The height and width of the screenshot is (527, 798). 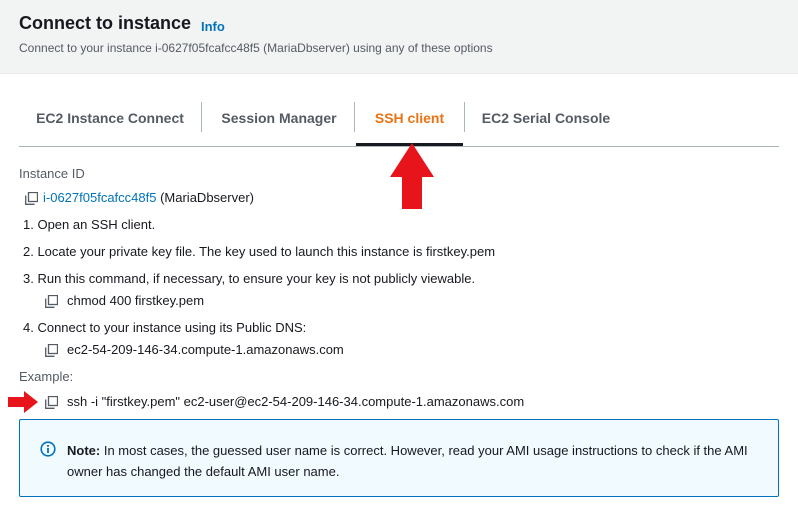 I want to click on tab-ssh-client: SSH client, so click(x=409, y=123).